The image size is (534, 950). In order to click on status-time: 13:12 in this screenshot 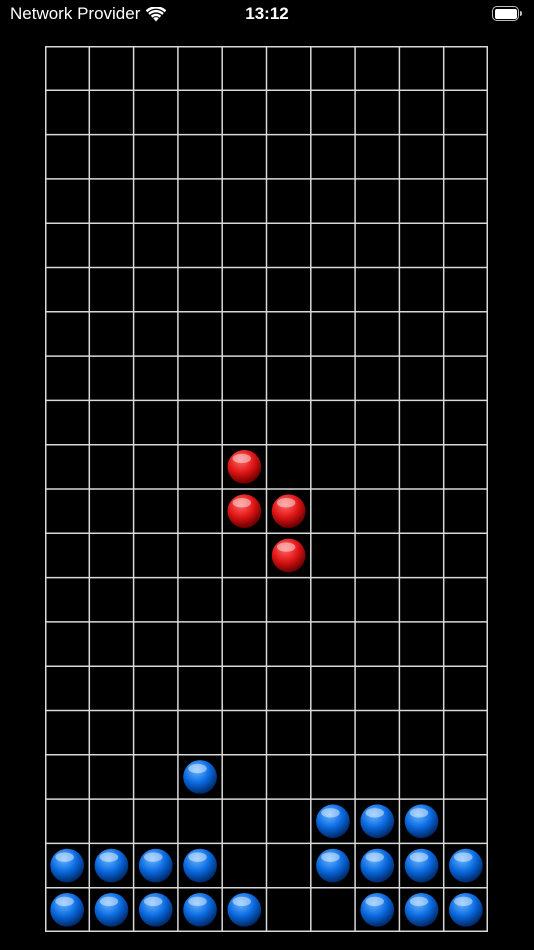, I will do `click(267, 13)`.